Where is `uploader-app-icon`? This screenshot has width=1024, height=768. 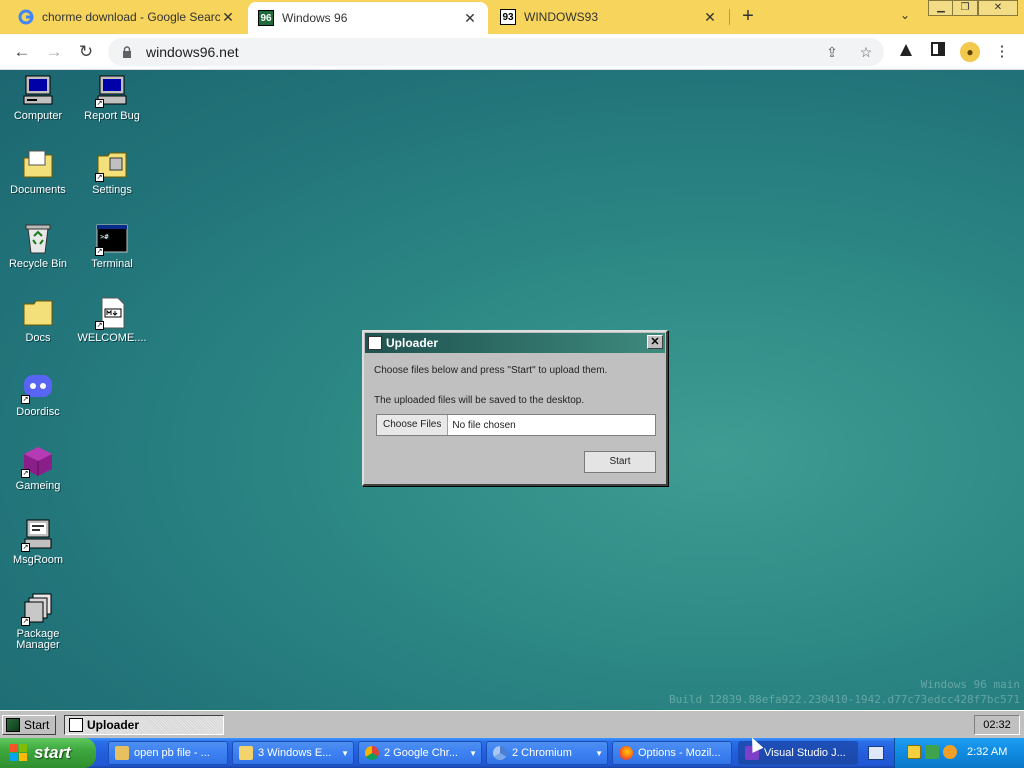
uploader-app-icon is located at coordinates (375, 343).